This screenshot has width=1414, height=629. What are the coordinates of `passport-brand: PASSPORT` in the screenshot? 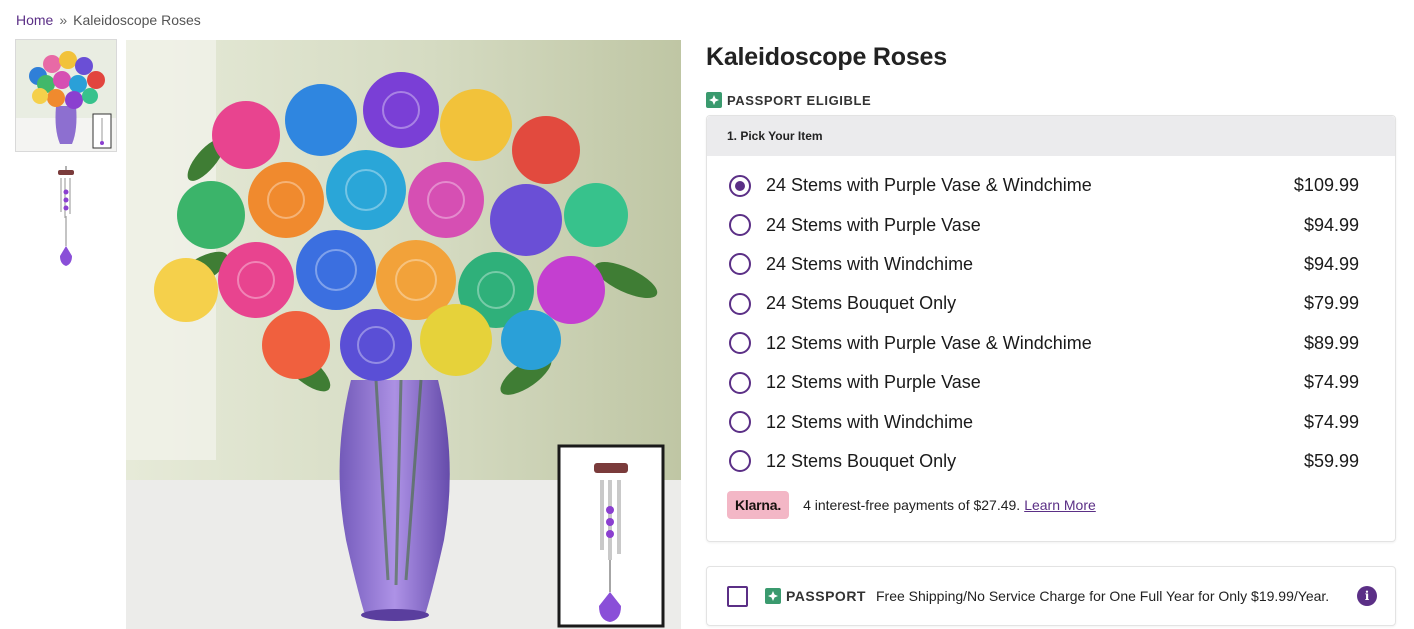 It's located at (815, 596).